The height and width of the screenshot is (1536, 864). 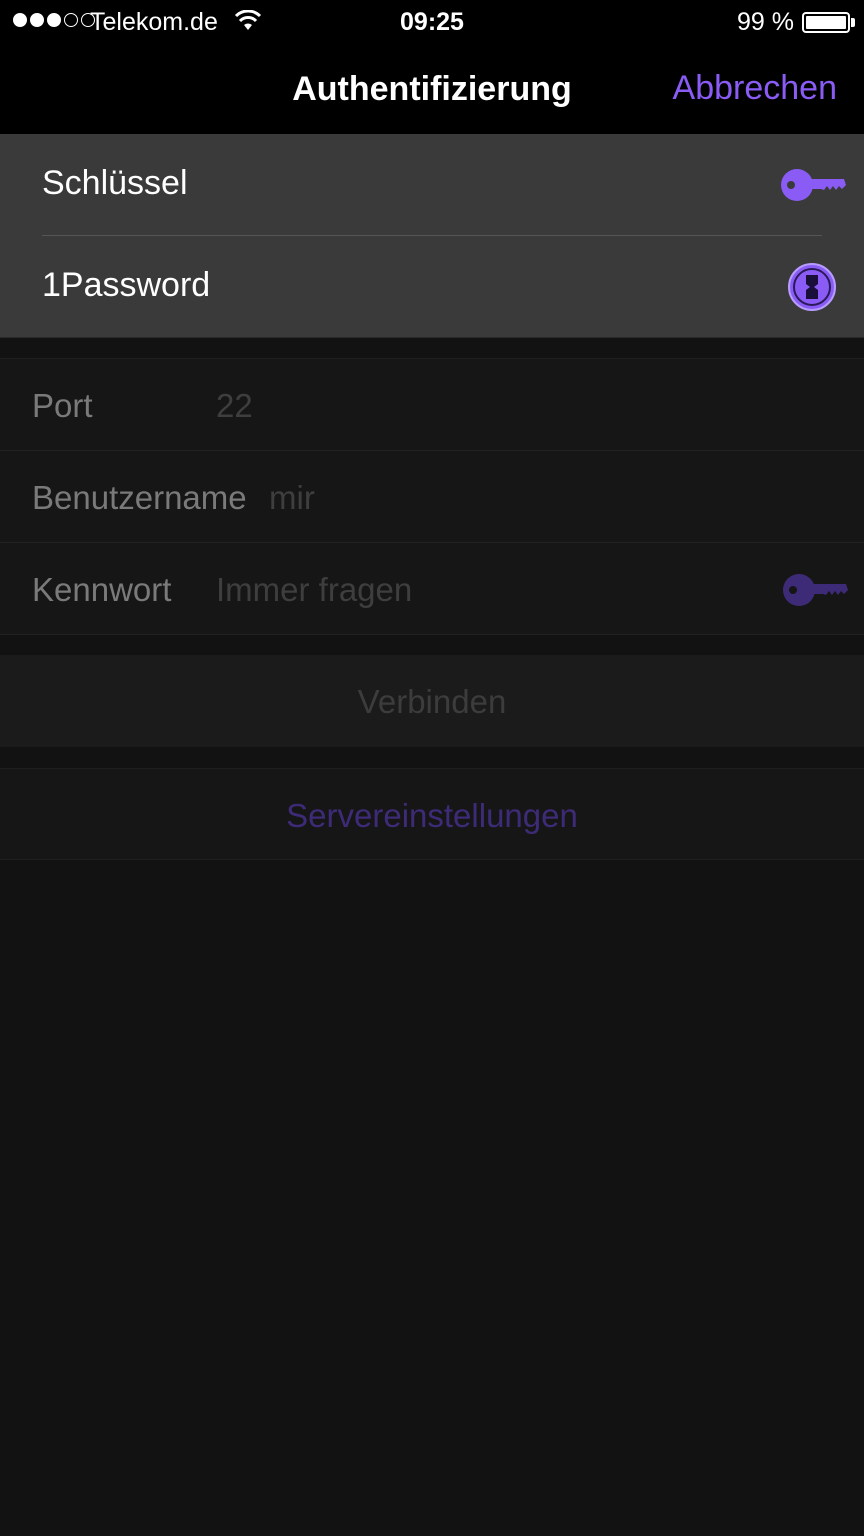 I want to click on port-field: 22, so click(x=234, y=406).